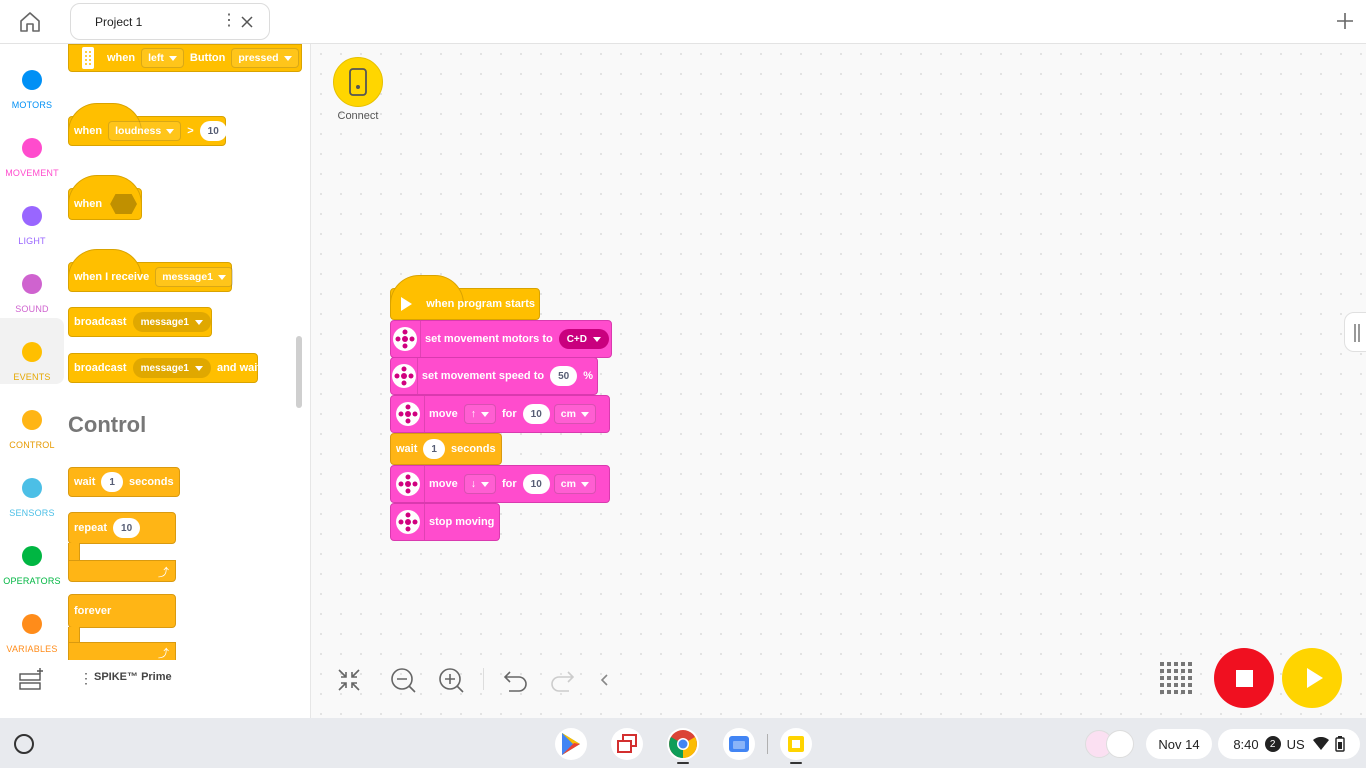 The image size is (1366, 768). I want to click on category-variables: VARIABLES, so click(32, 623).